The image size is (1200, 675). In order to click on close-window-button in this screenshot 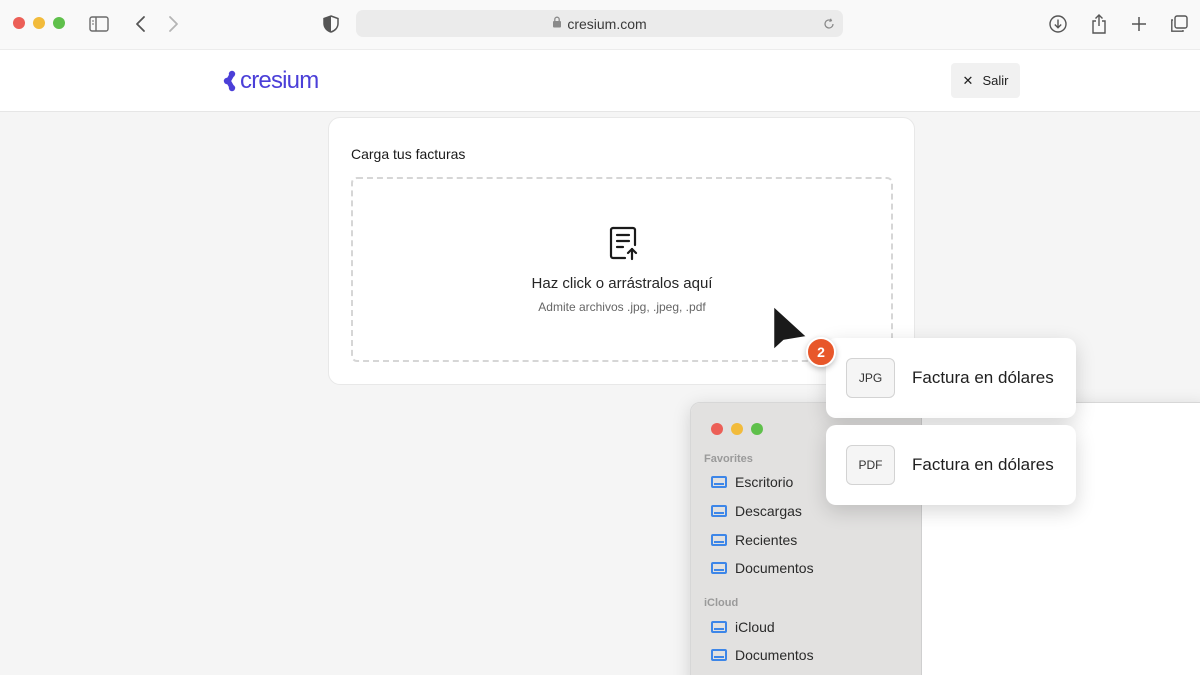, I will do `click(19, 23)`.